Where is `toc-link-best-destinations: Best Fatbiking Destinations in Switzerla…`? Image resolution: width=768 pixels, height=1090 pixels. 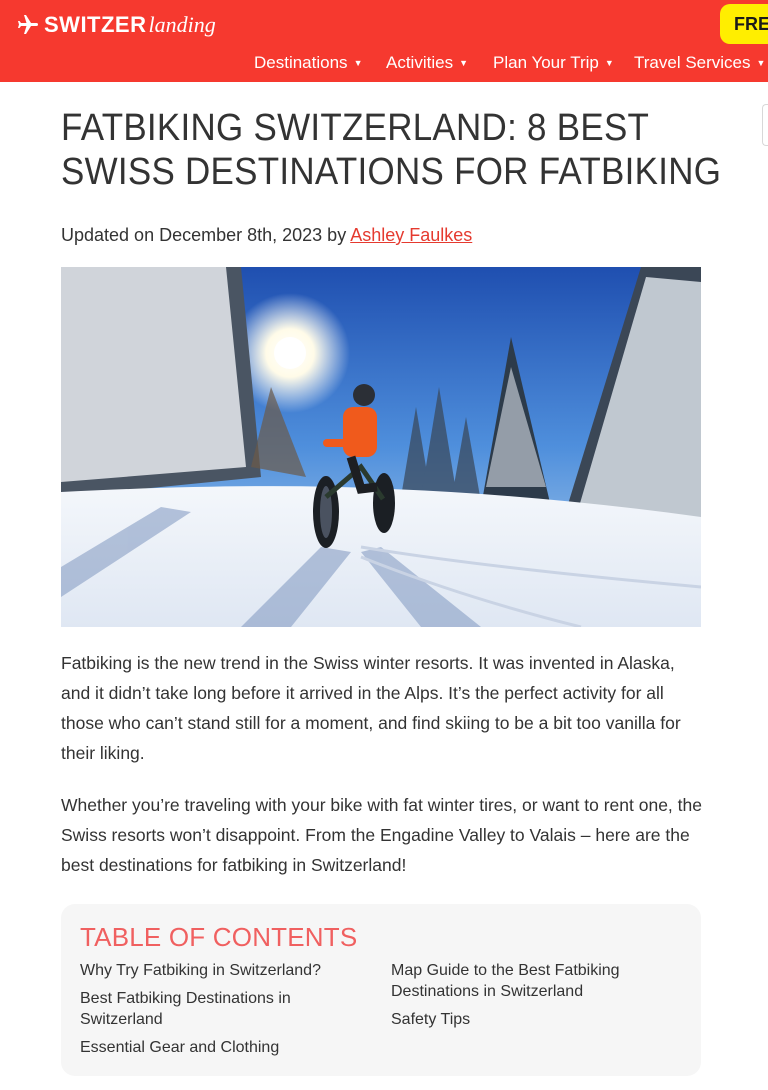
toc-link-best-destinations: Best Fatbiking Destinations in Switzerla… is located at coordinates (200, 1009).